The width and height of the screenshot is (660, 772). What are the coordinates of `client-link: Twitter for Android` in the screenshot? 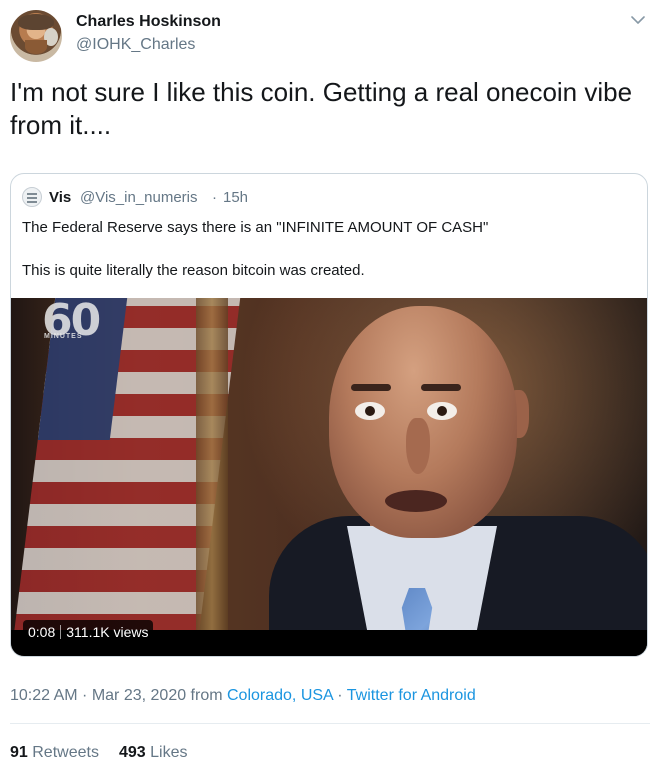 It's located at (411, 695).